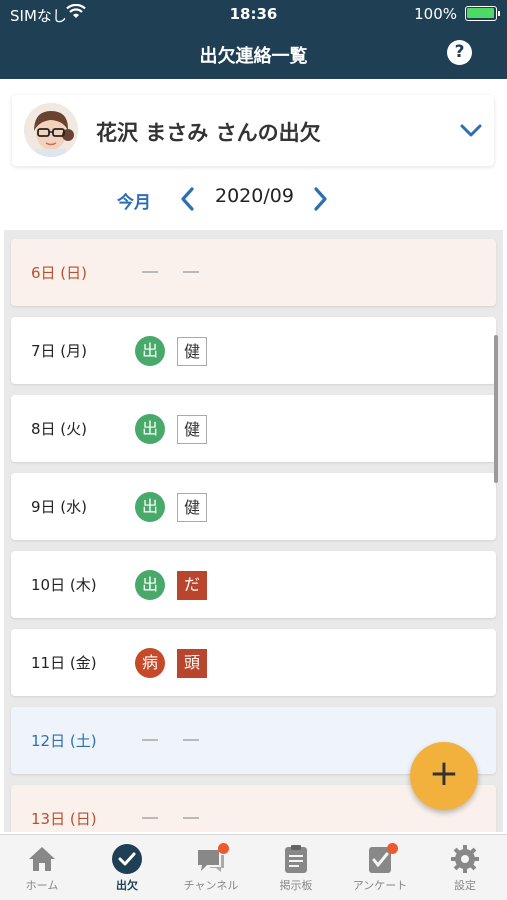 This screenshot has height=900, width=507. What do you see at coordinates (253, 584) in the screenshot?
I see `day-row-10: 10日 (木) 出 だ` at bounding box center [253, 584].